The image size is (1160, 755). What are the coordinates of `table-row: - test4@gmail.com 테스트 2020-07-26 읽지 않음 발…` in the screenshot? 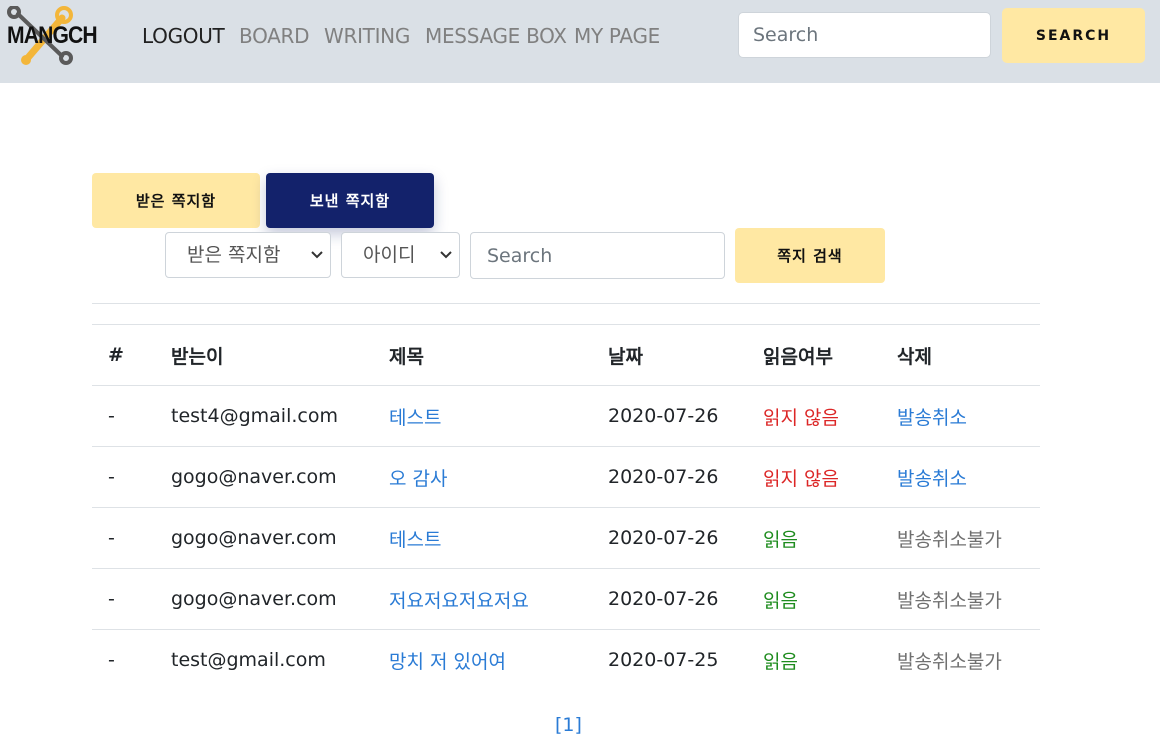 It's located at (566, 416).